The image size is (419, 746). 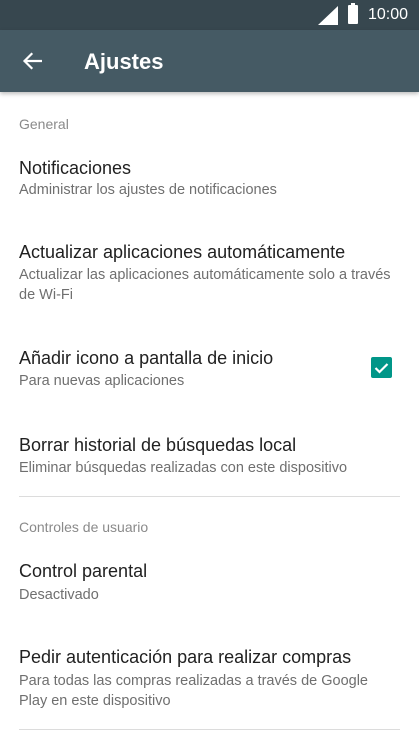 What do you see at coordinates (158, 445) in the screenshot?
I see `setting-title: Borrar historial de búsquedas local` at bounding box center [158, 445].